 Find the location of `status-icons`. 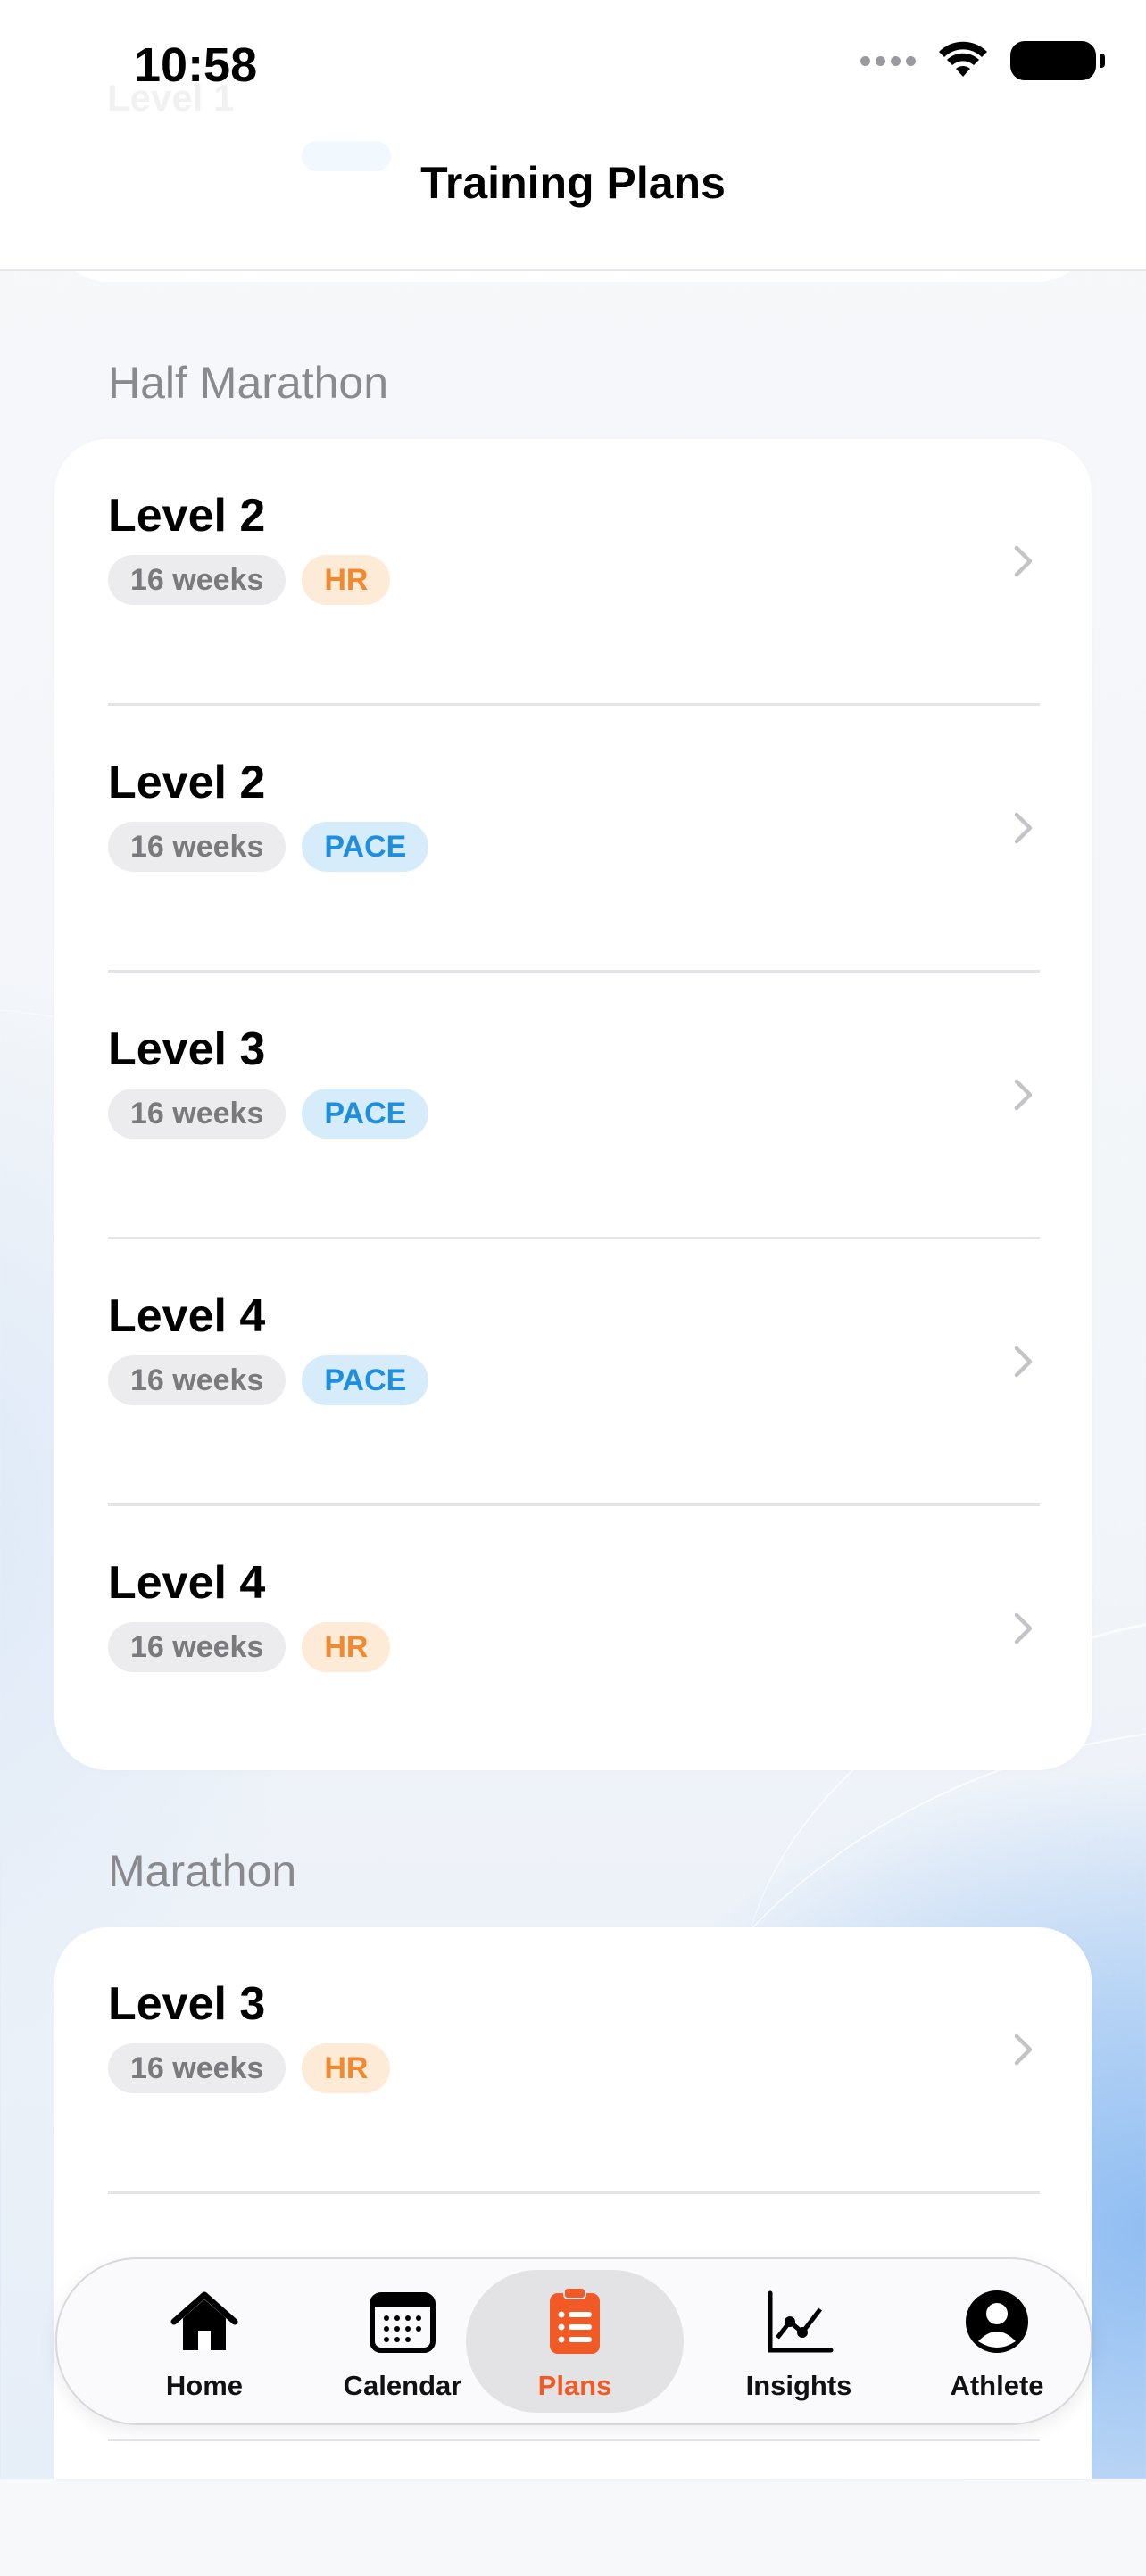

status-icons is located at coordinates (982, 60).